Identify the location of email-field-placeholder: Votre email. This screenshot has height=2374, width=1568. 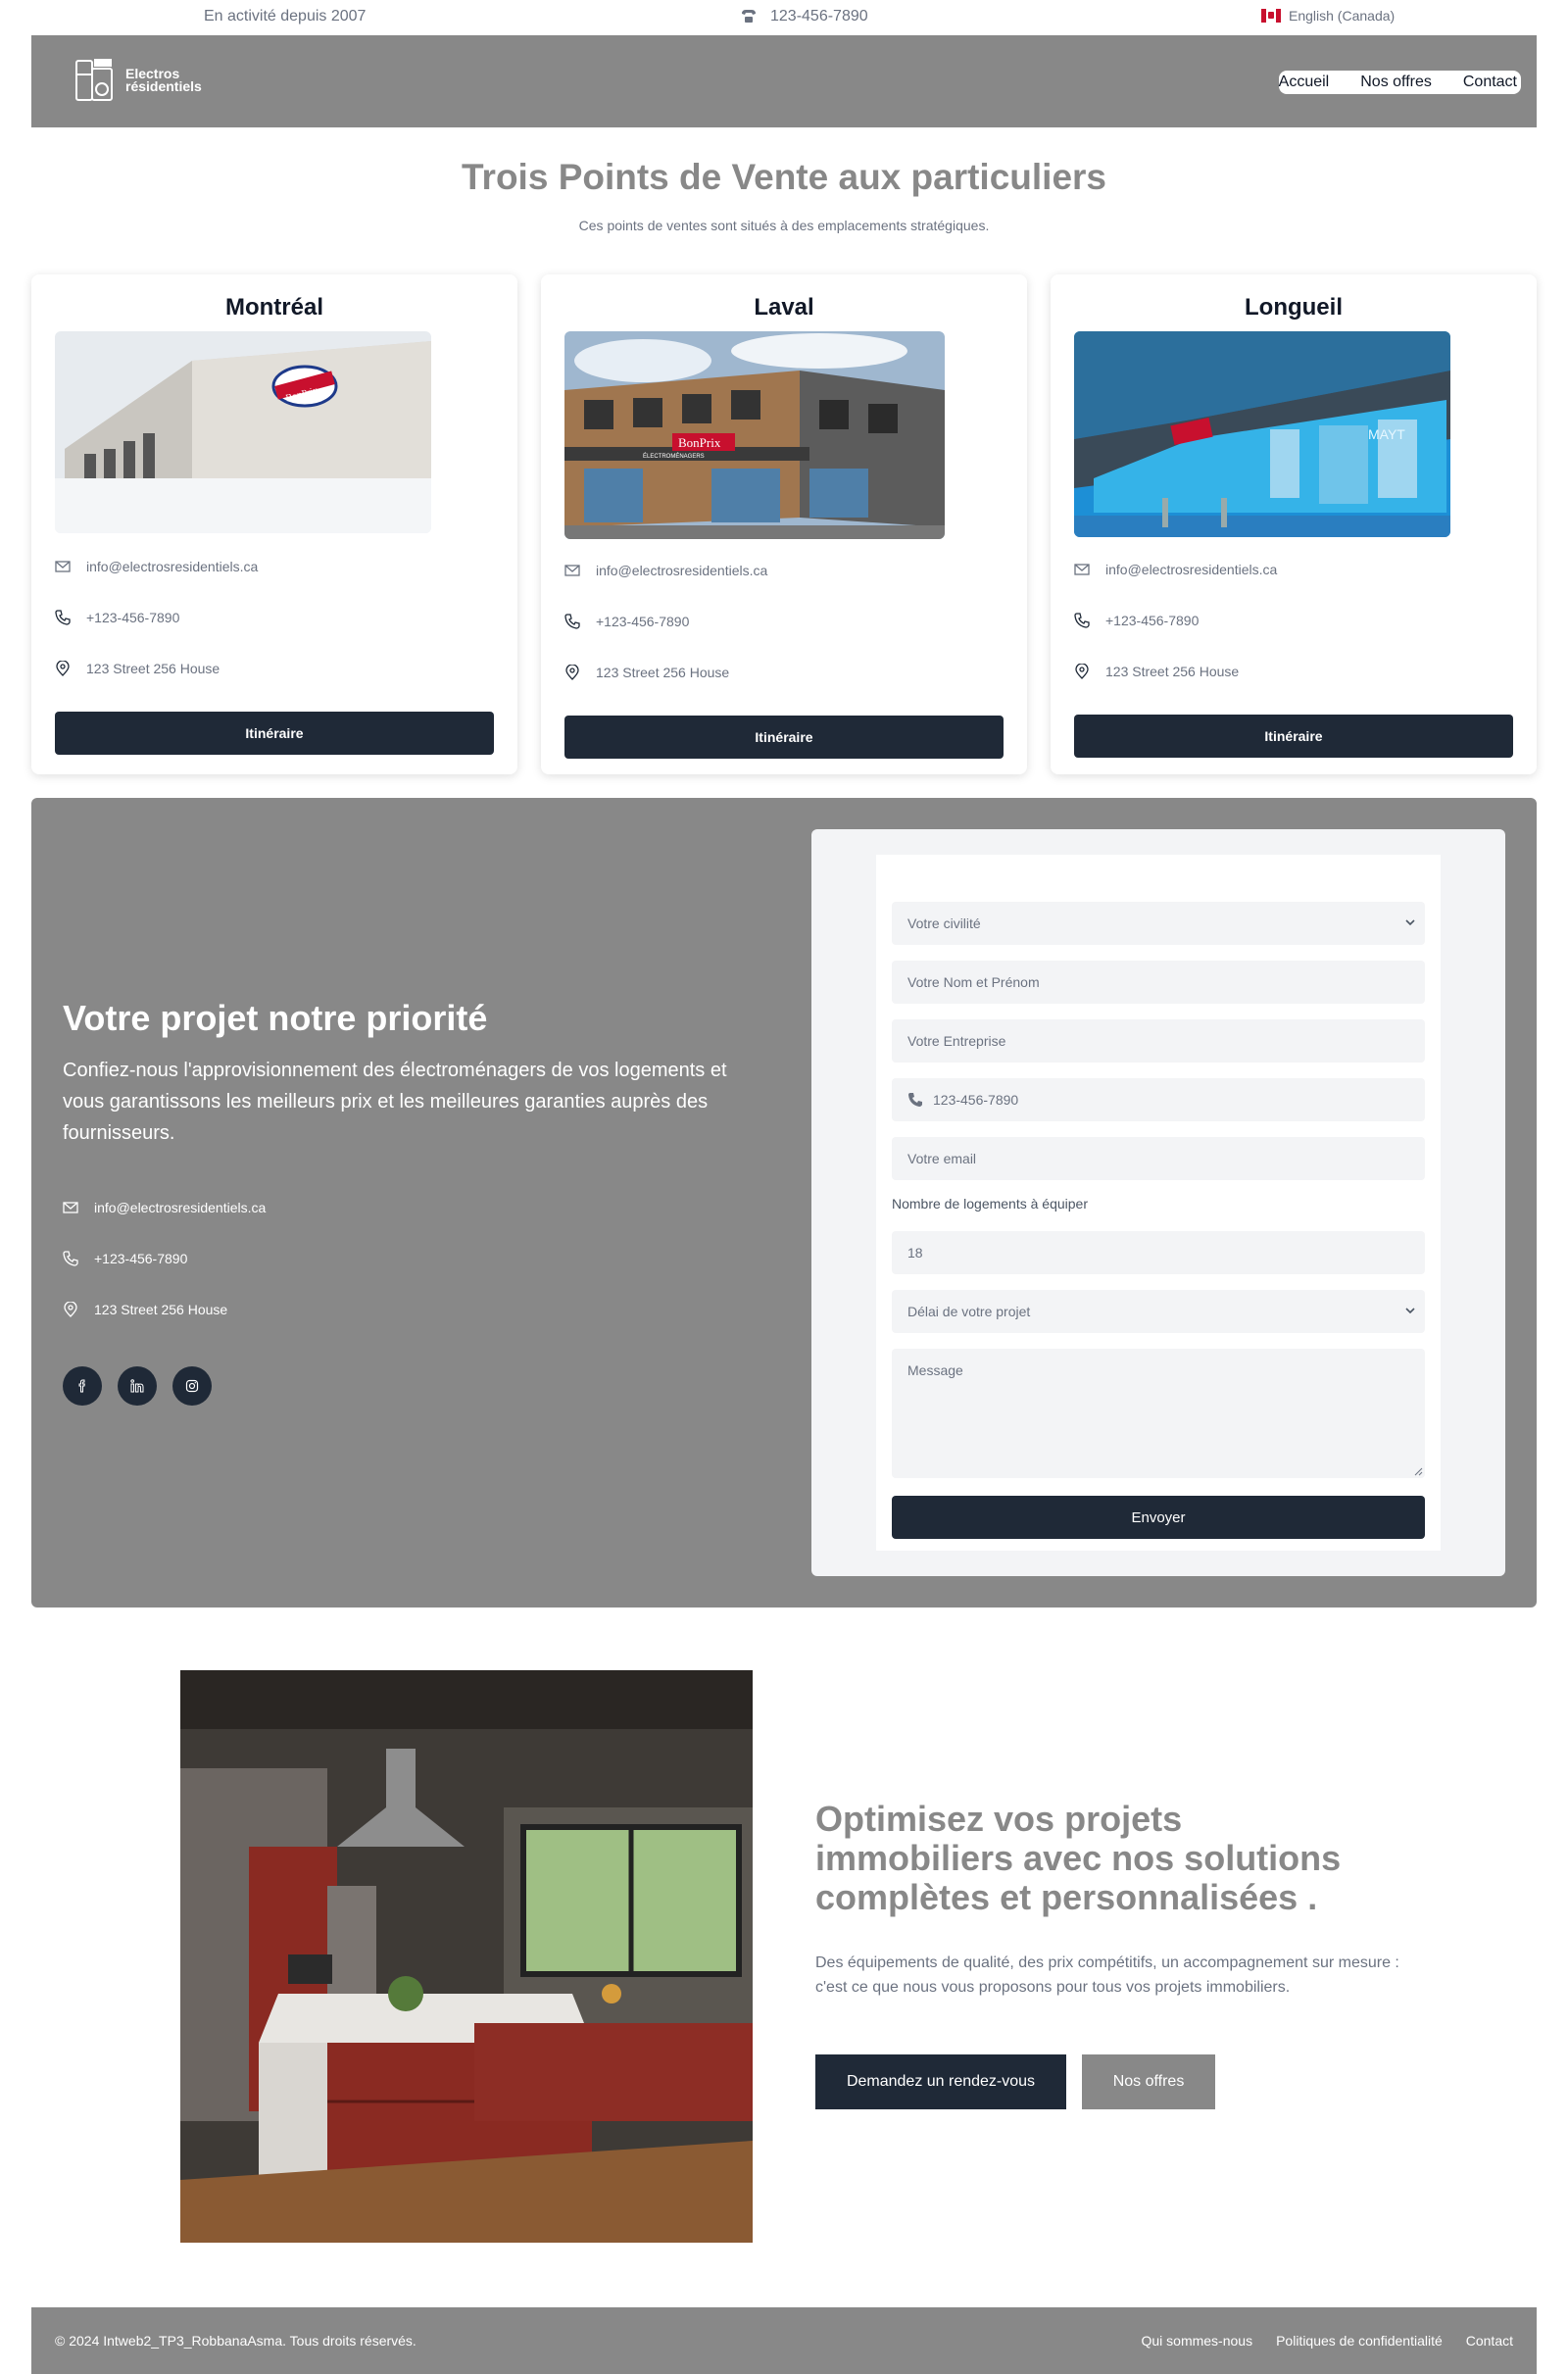
(942, 1158).